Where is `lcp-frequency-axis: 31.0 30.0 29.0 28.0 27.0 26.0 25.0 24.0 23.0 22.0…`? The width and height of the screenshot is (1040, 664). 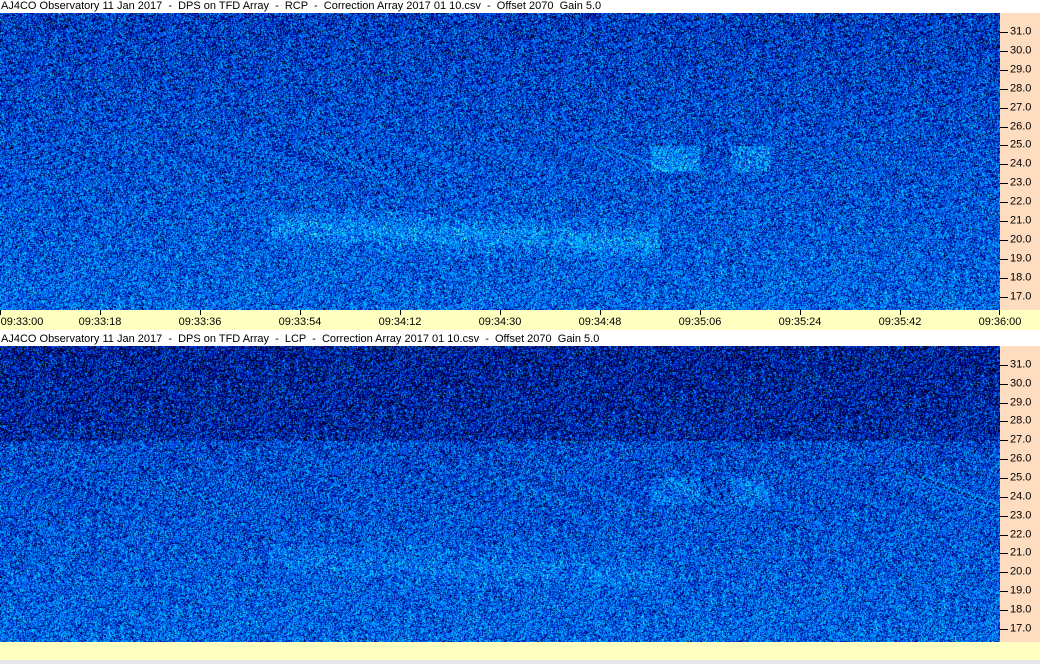
lcp-frequency-axis: 31.0 30.0 29.0 28.0 27.0 26.0 25.0 24.0 23.0 22.0… is located at coordinates (1020, 494).